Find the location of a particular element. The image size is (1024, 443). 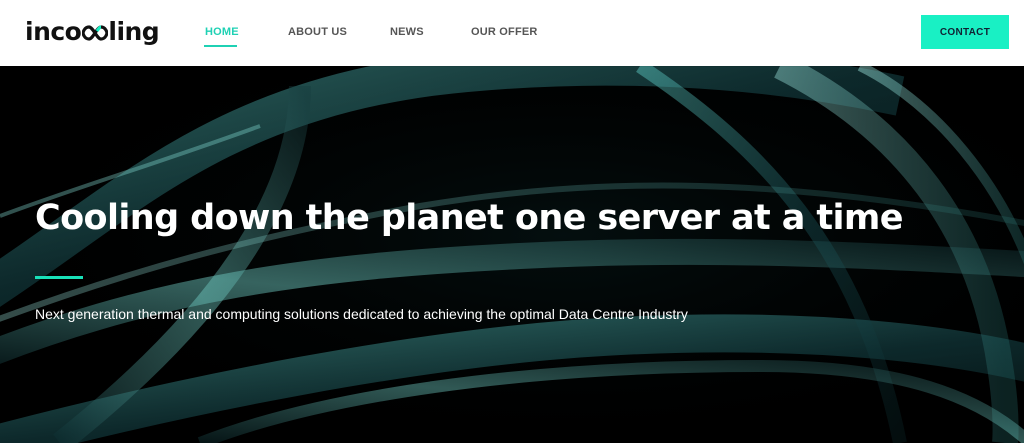

nav-item-about-us: ABOUT US is located at coordinates (317, 32).